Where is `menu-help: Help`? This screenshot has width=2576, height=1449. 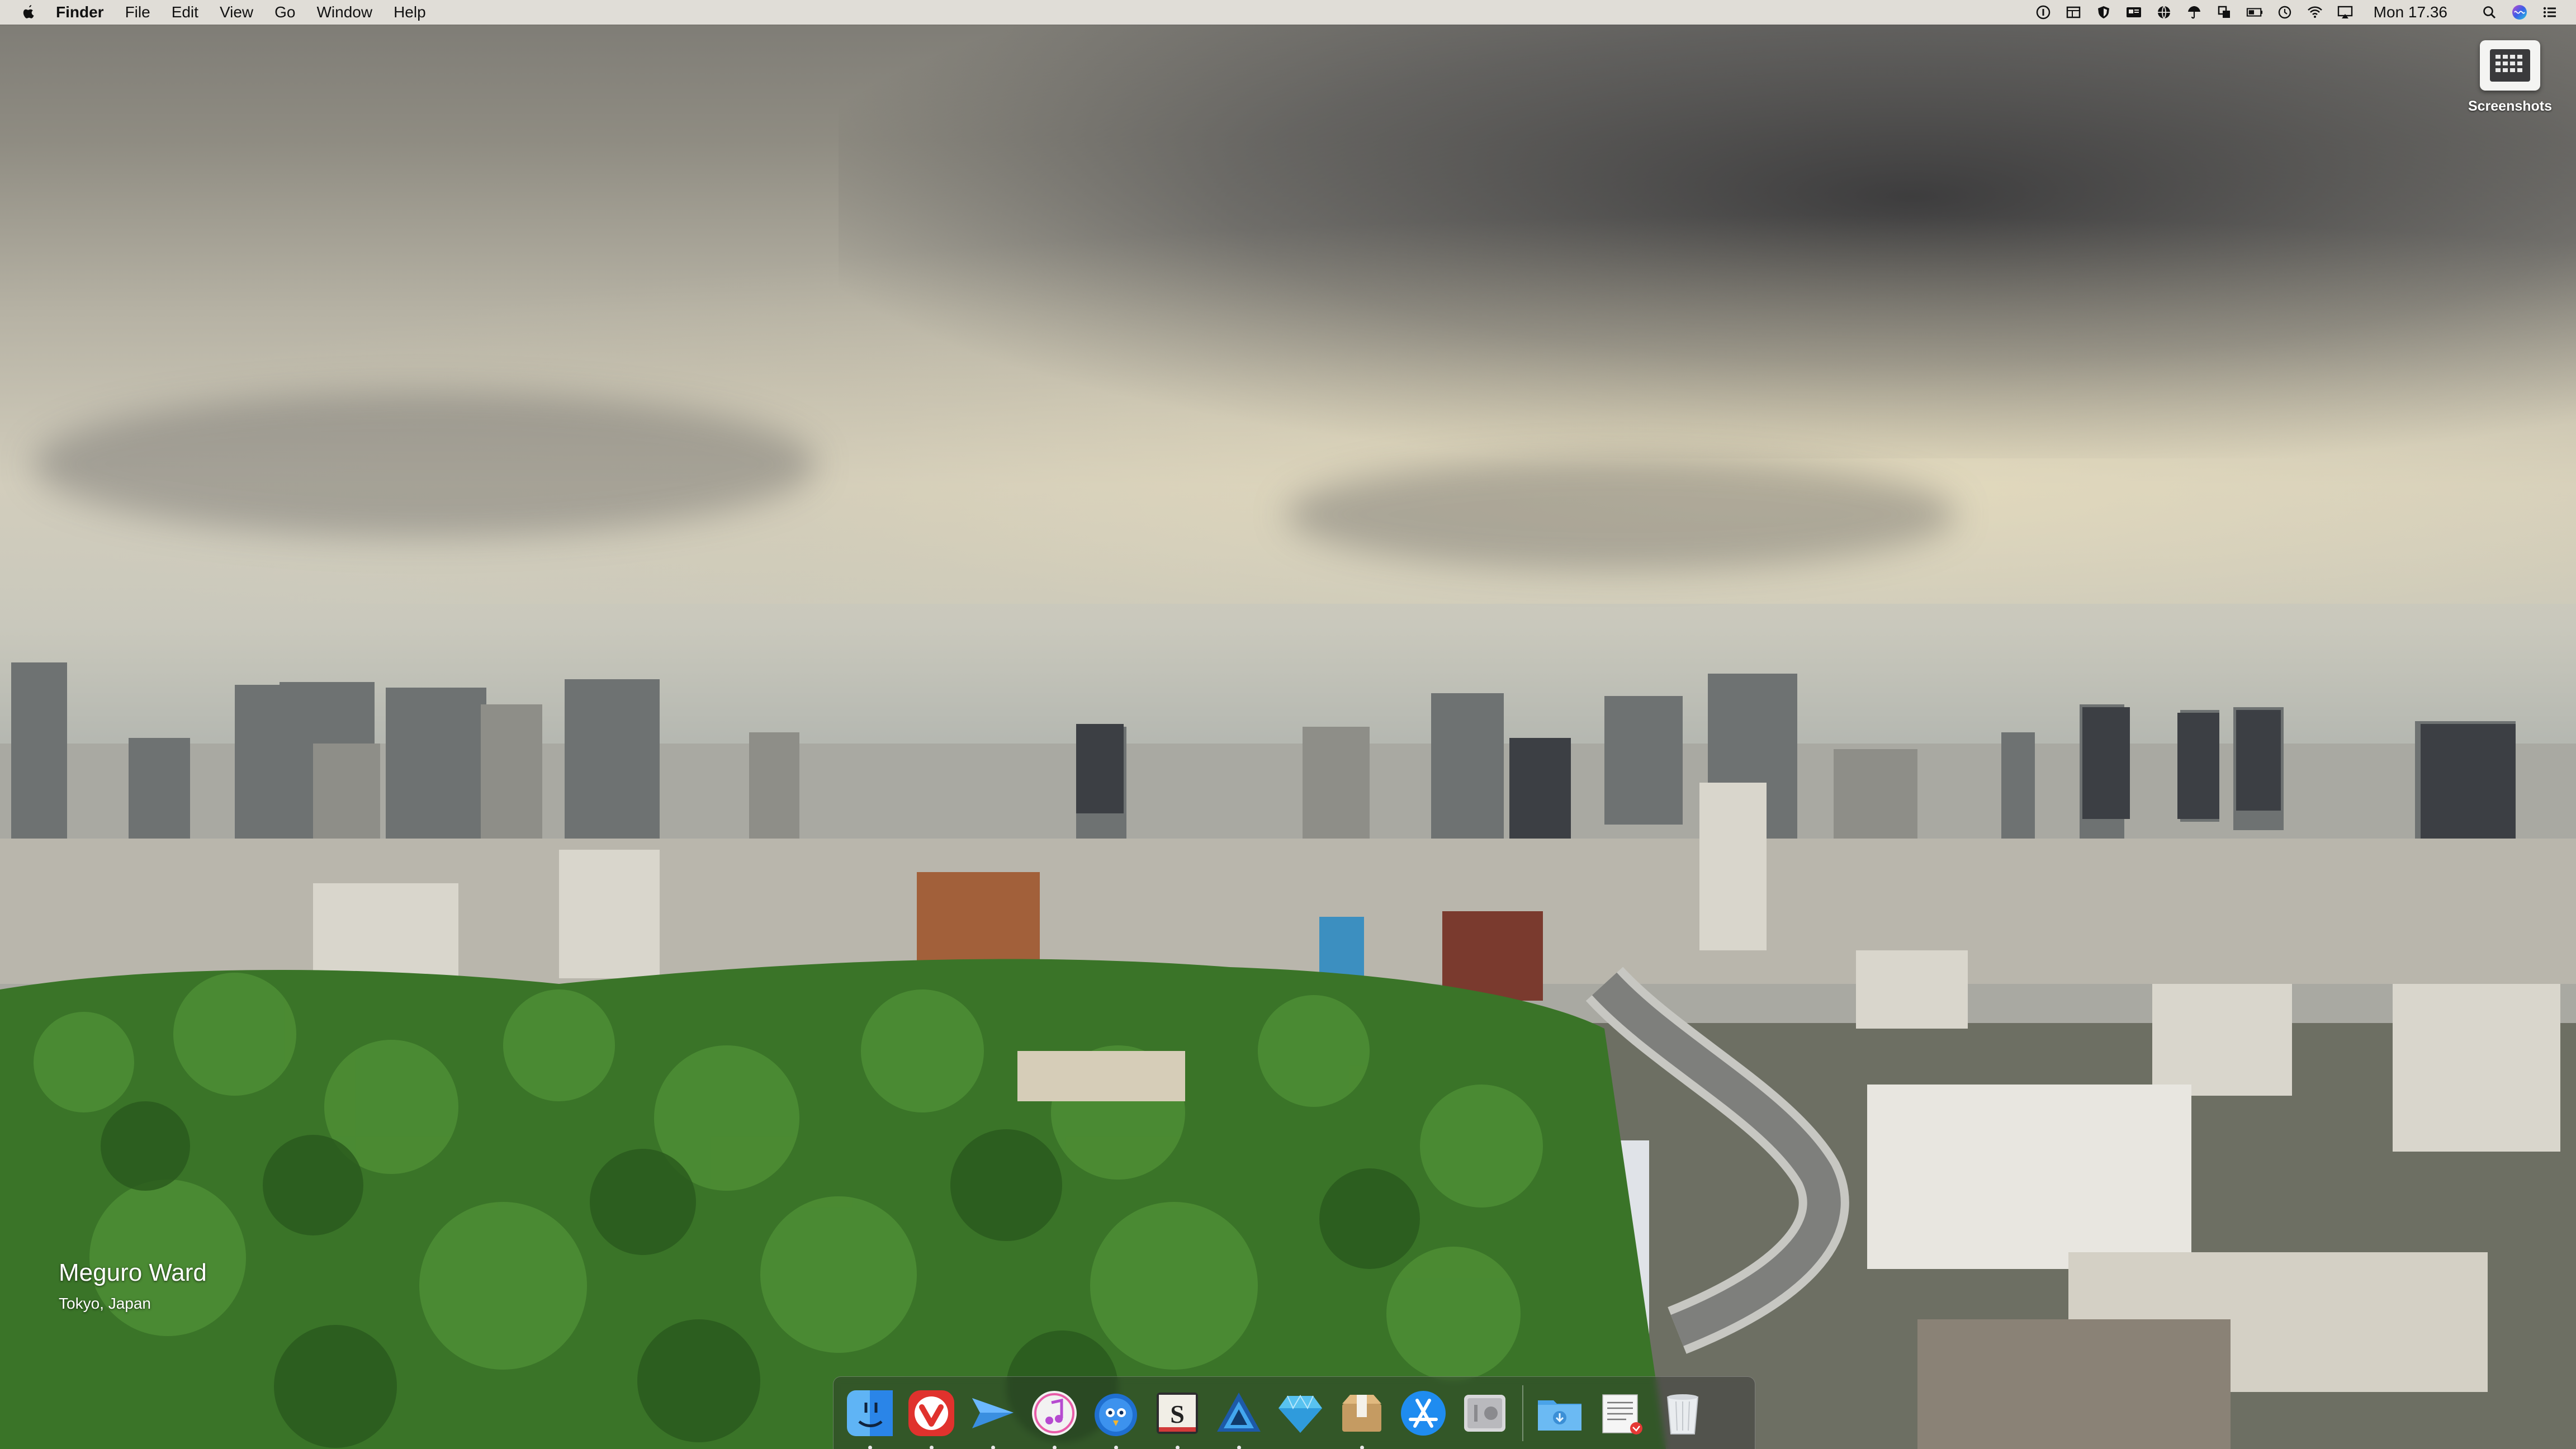
menu-help: Help is located at coordinates (410, 12).